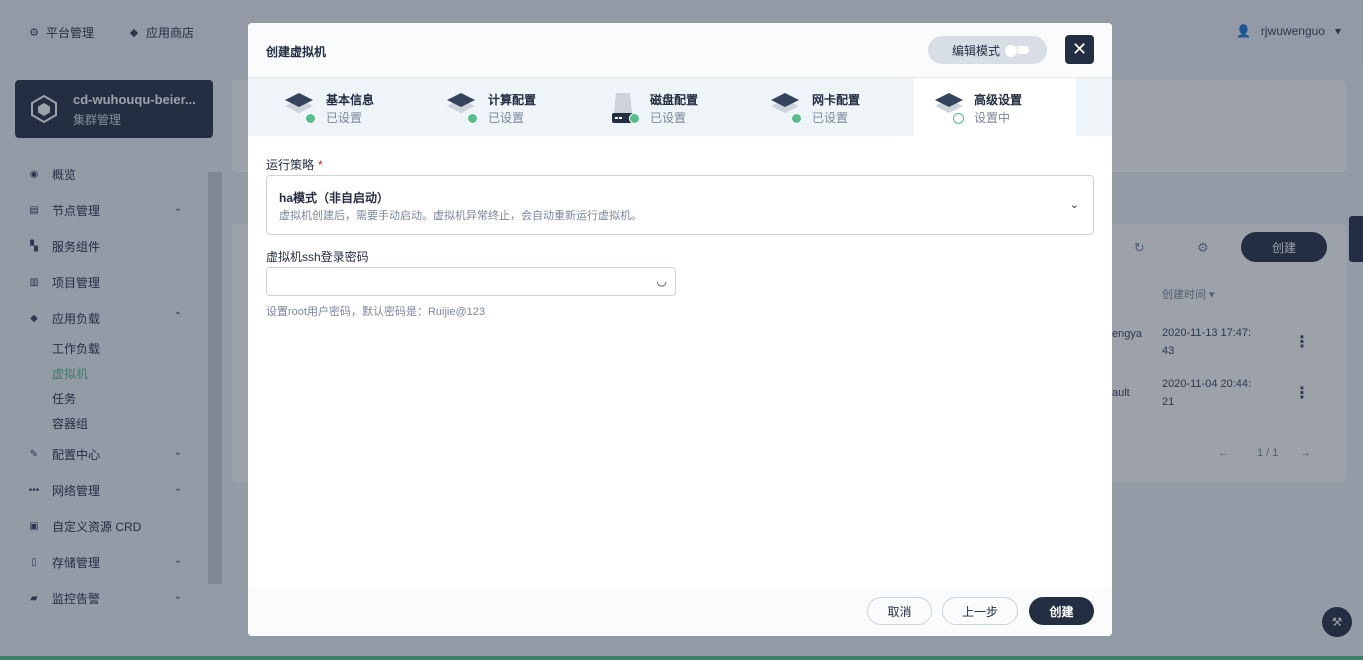 Image resolution: width=1363 pixels, height=660 pixels. What do you see at coordinates (899, 611) in the screenshot?
I see `cancel-button: 取消` at bounding box center [899, 611].